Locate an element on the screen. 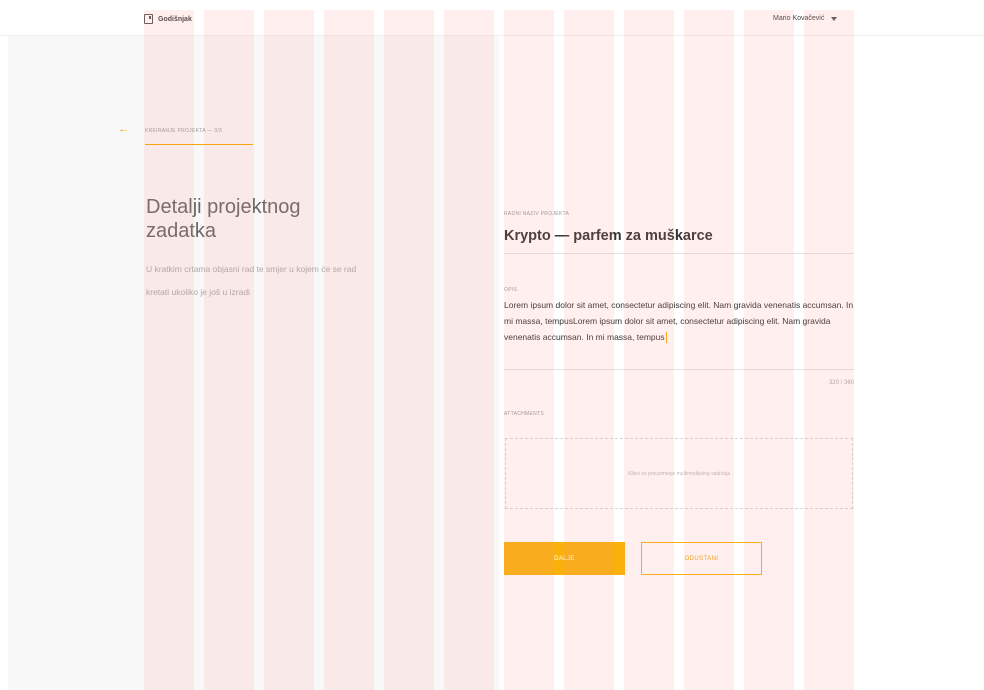 The height and width of the screenshot is (690, 984). character-counter: 320 / 360 is located at coordinates (841, 383).